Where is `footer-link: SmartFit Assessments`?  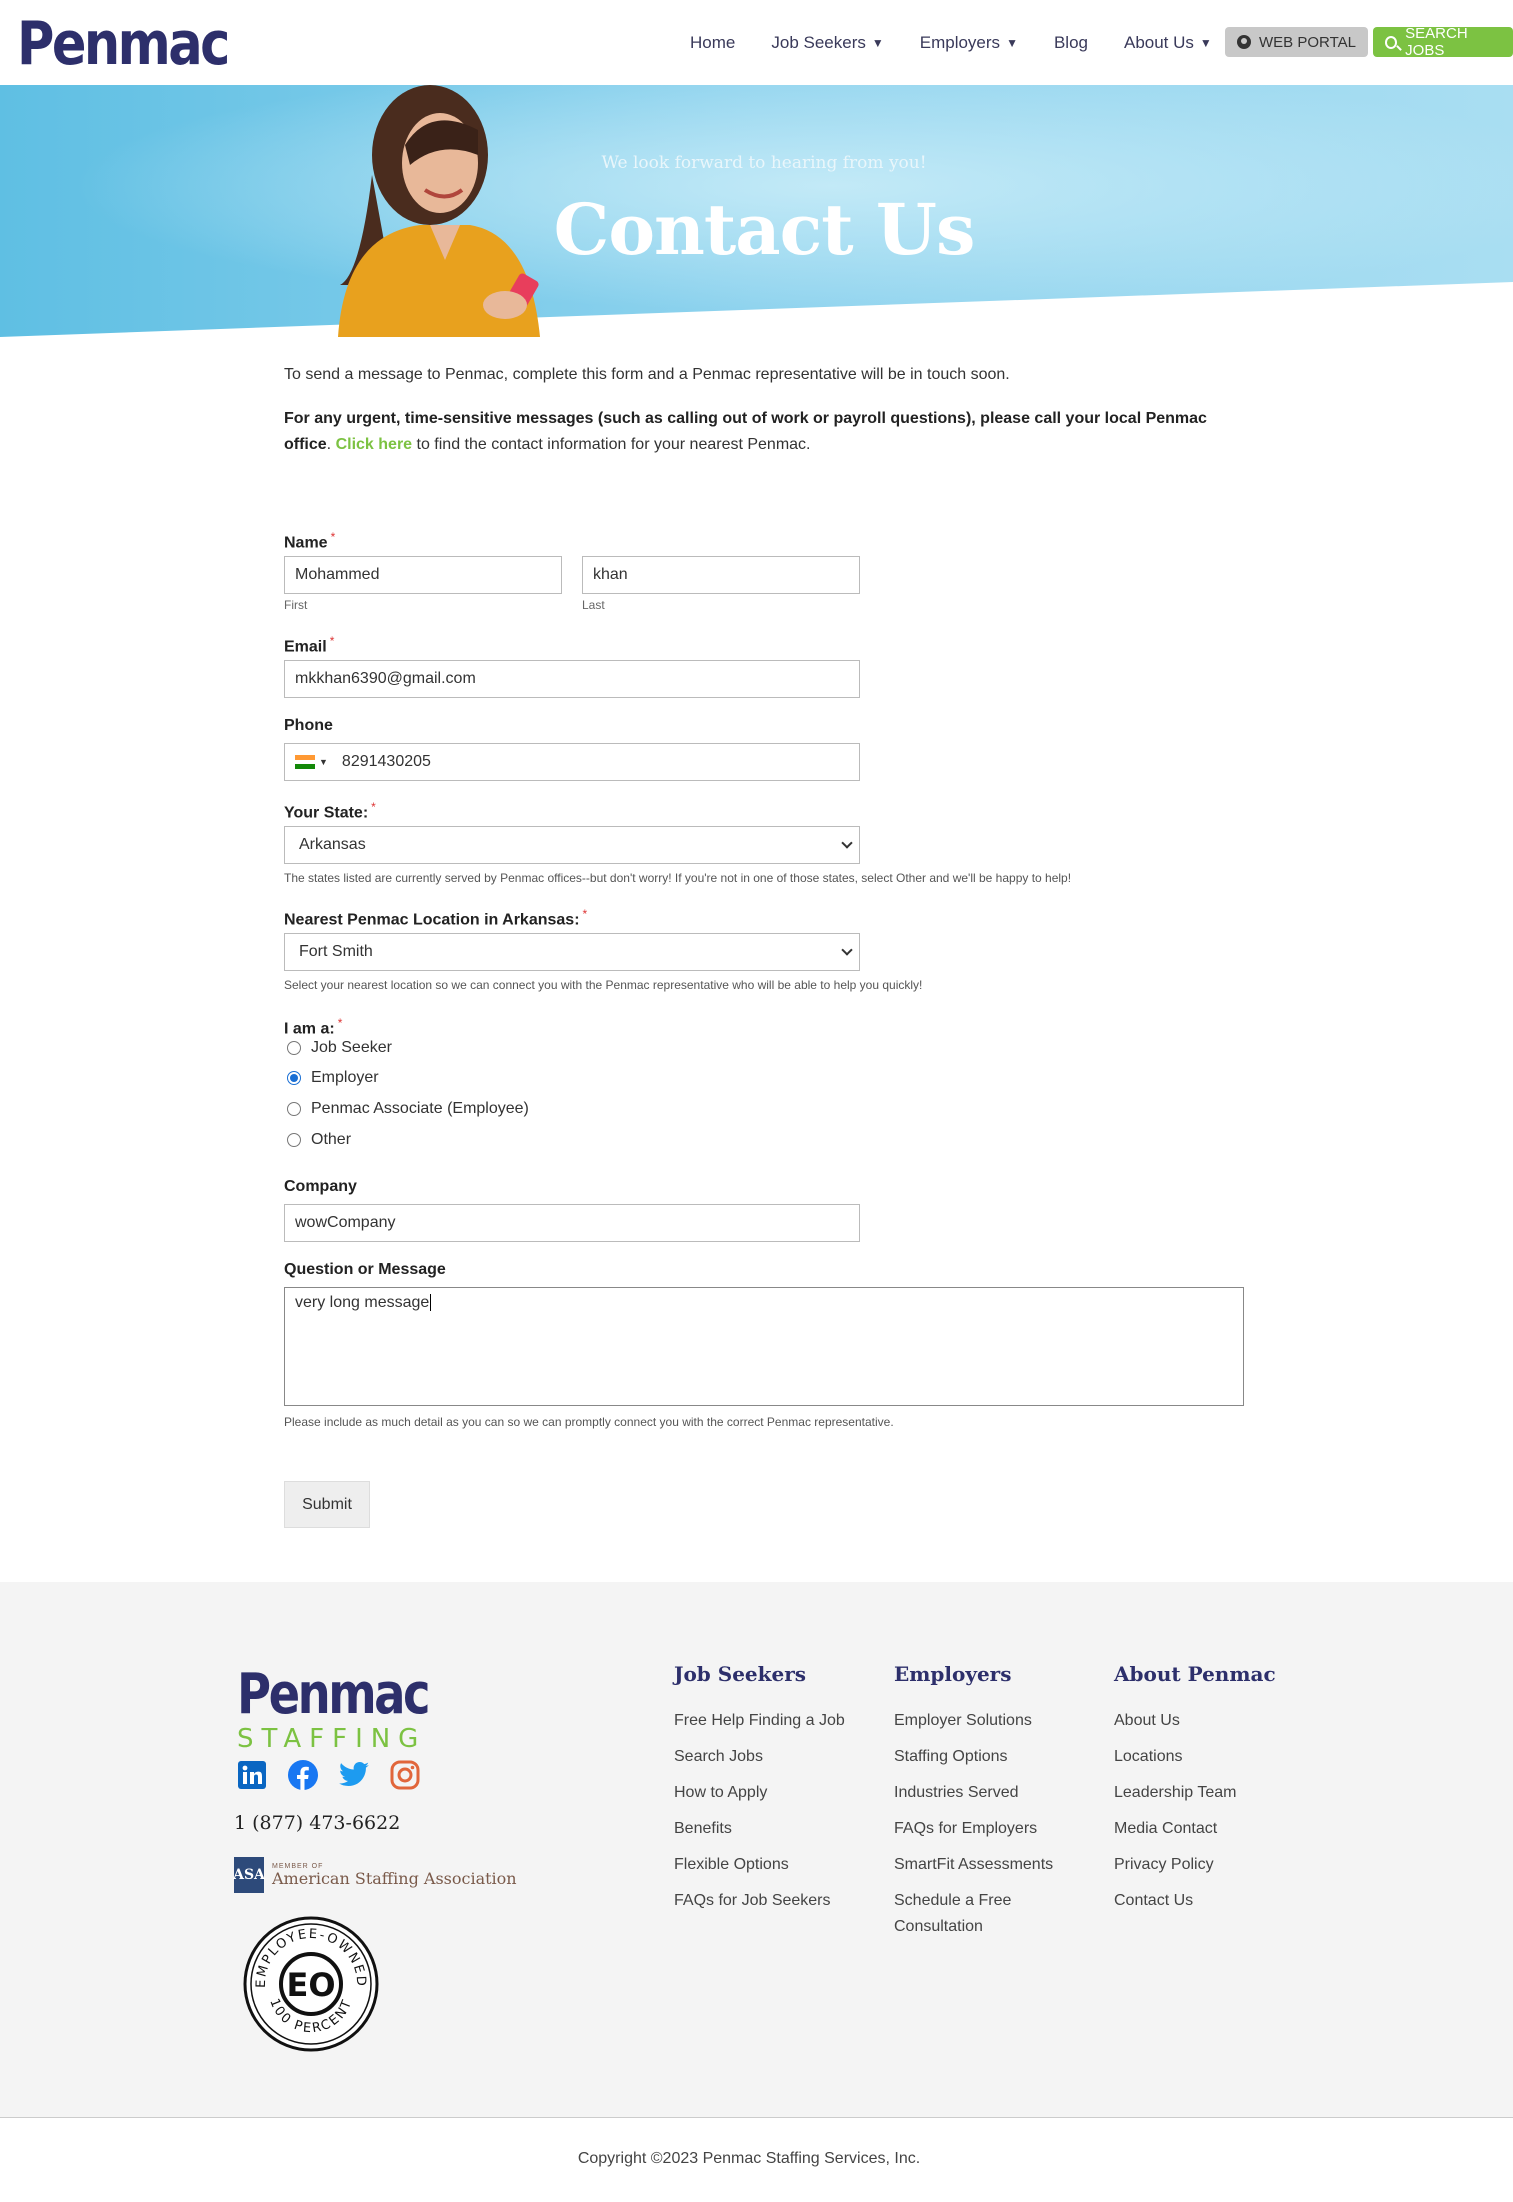 footer-link: SmartFit Assessments is located at coordinates (973, 1865).